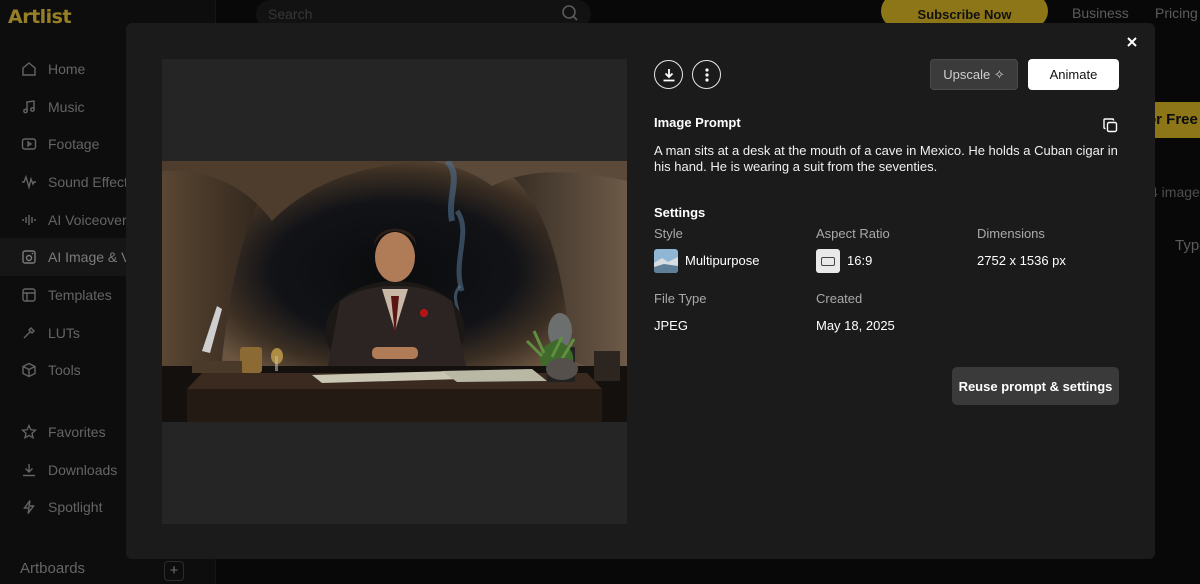  I want to click on copy-prompt-button, so click(1111, 126).